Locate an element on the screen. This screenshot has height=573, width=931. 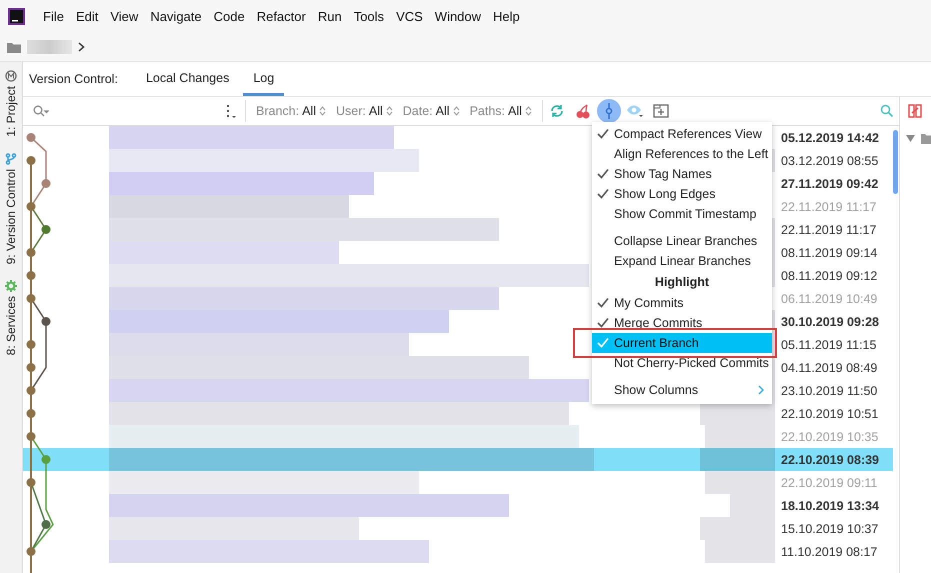
filter-dropdown: Date: All is located at coordinates (431, 111).